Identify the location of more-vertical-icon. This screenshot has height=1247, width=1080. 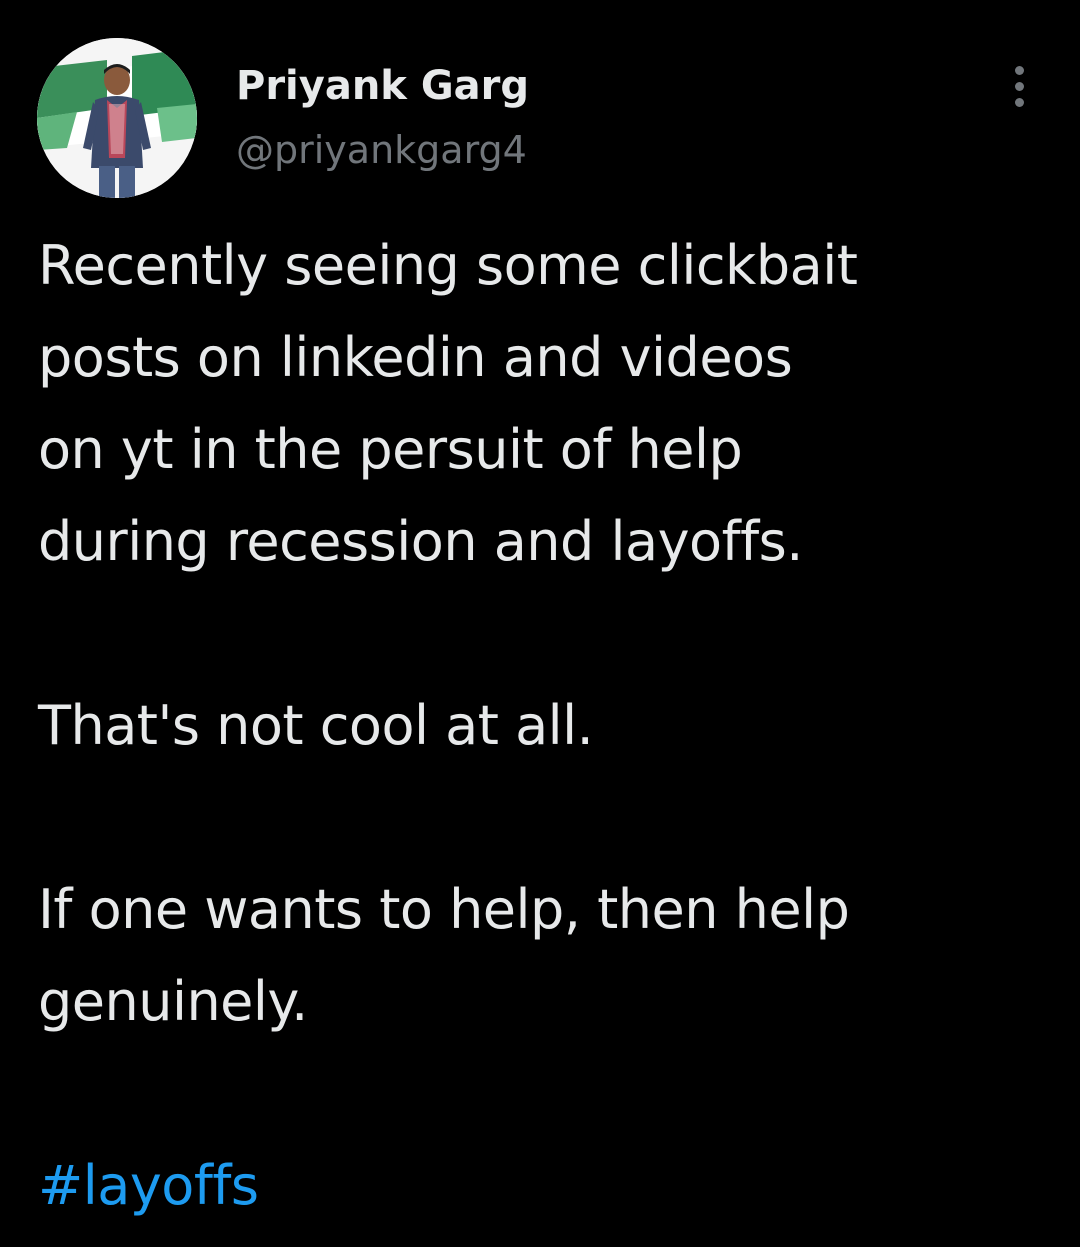
(1020, 87).